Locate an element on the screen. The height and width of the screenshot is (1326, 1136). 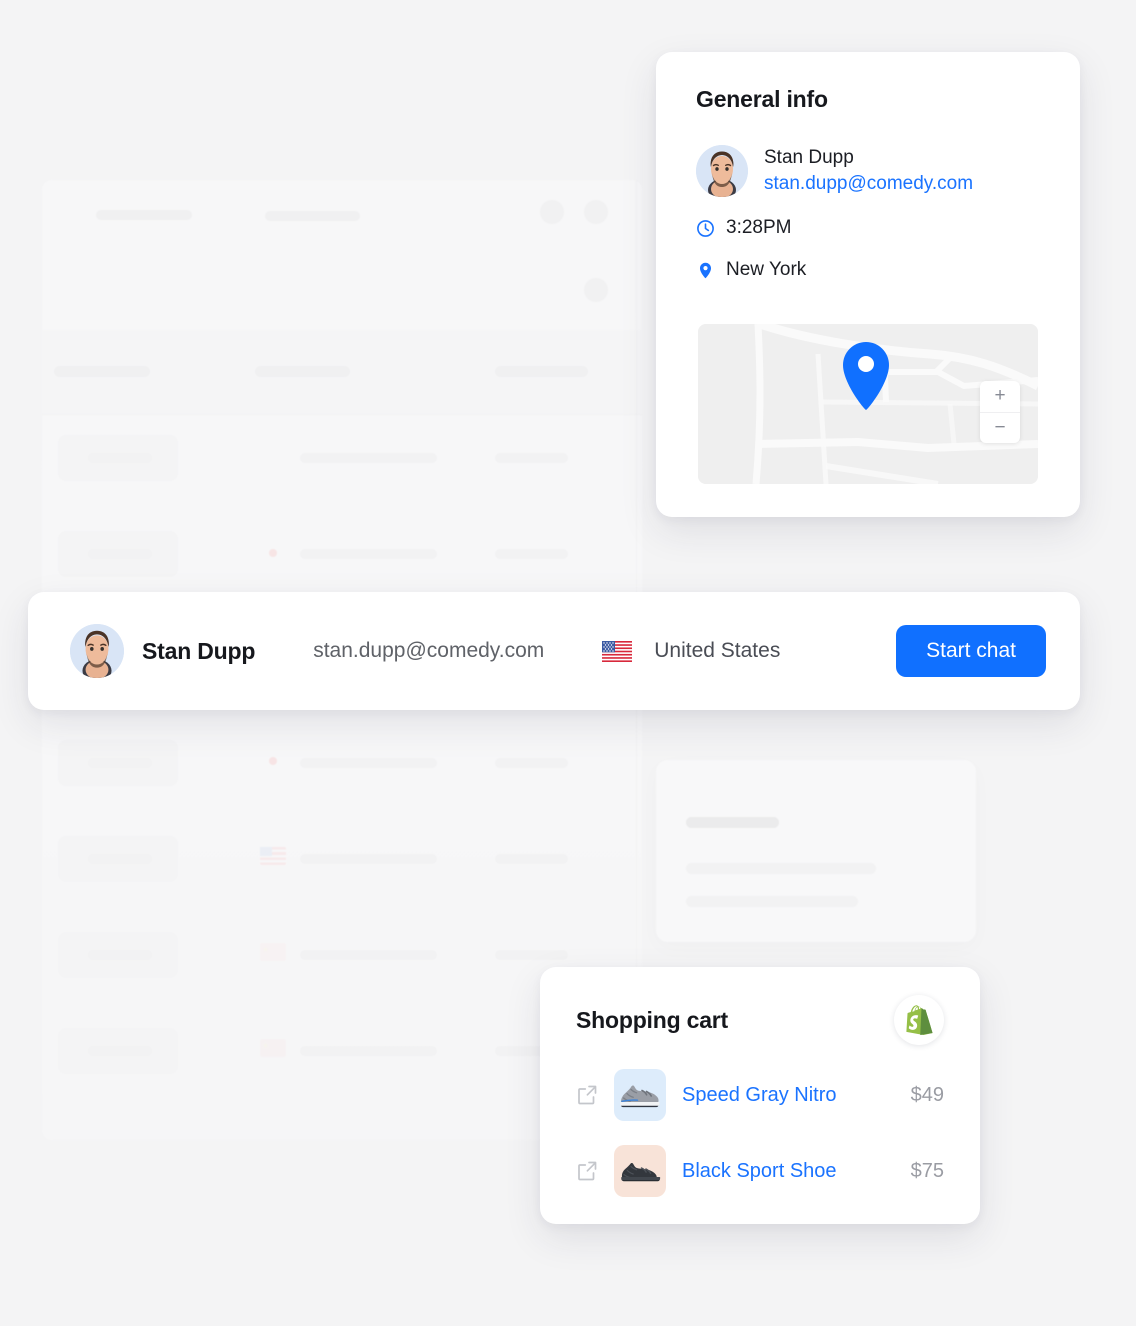
product-name-link: Black Sport Shoe is located at coordinates (759, 1171).